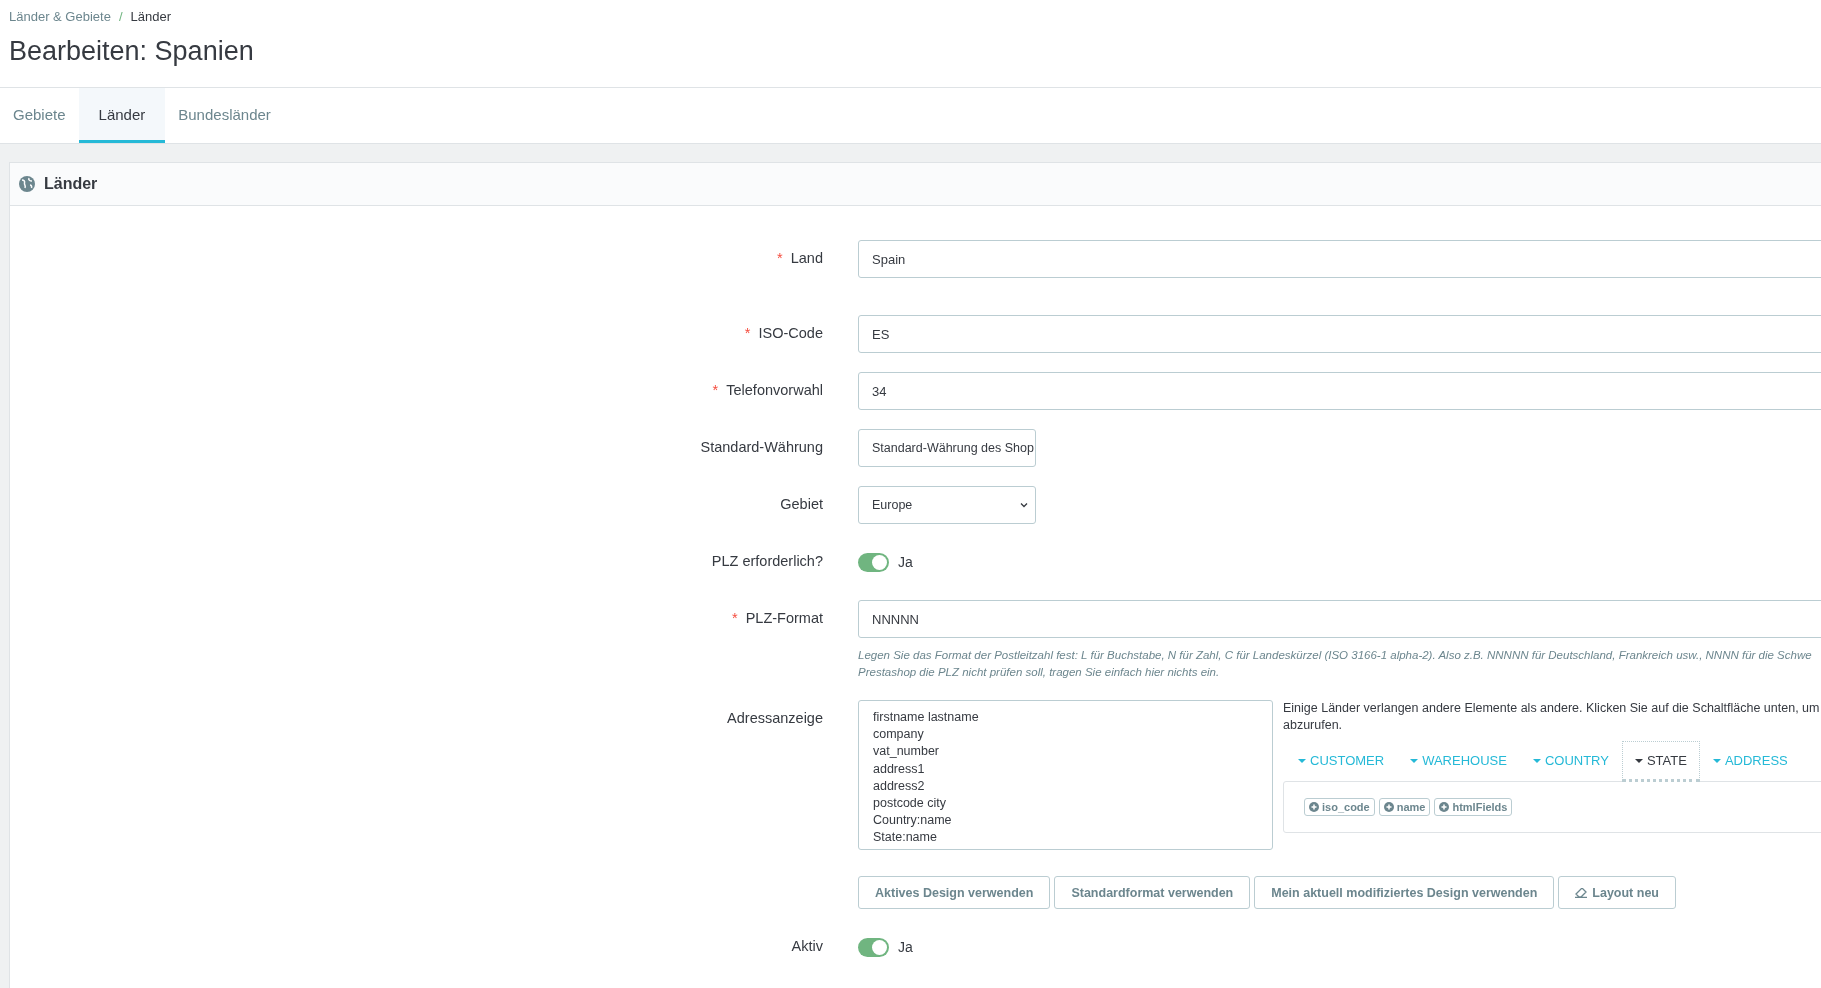 This screenshot has height=988, width=1821. Describe the element at coordinates (761, 447) in the screenshot. I see `field-label: Standard-Währung` at that location.